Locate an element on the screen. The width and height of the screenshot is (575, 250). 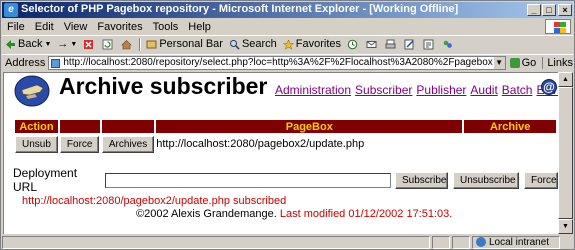
minimize-button: _ is located at coordinates (534, 10).